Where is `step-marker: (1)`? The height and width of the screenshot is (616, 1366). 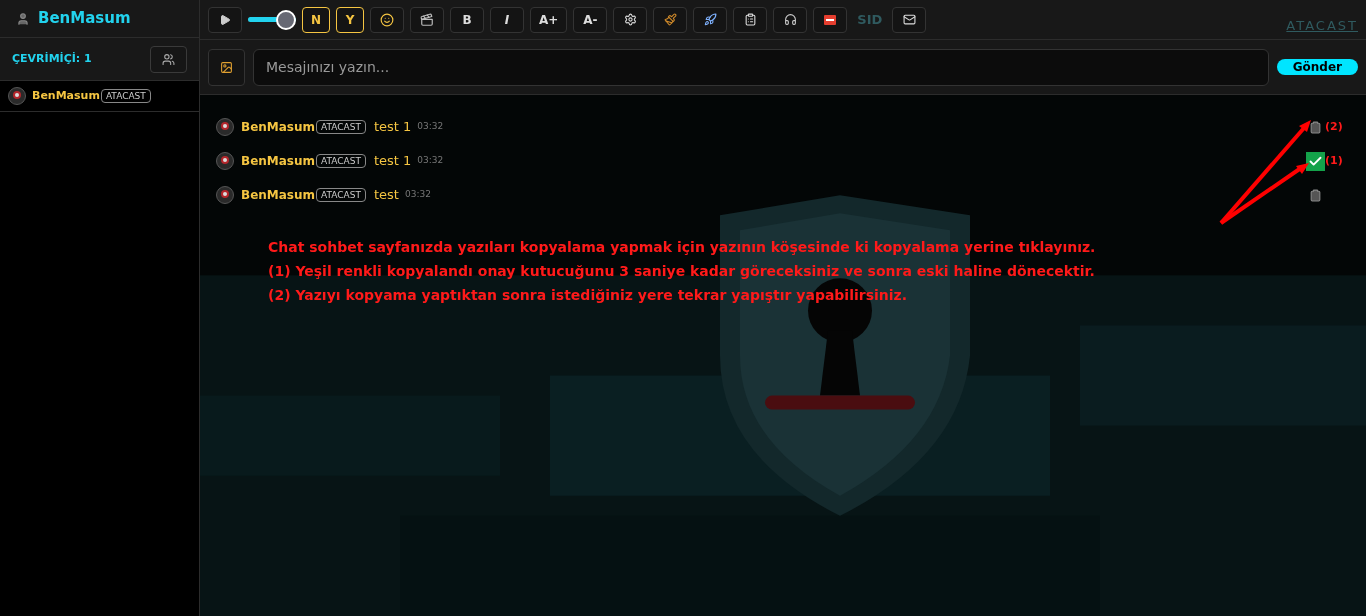 step-marker: (1) is located at coordinates (1334, 160).